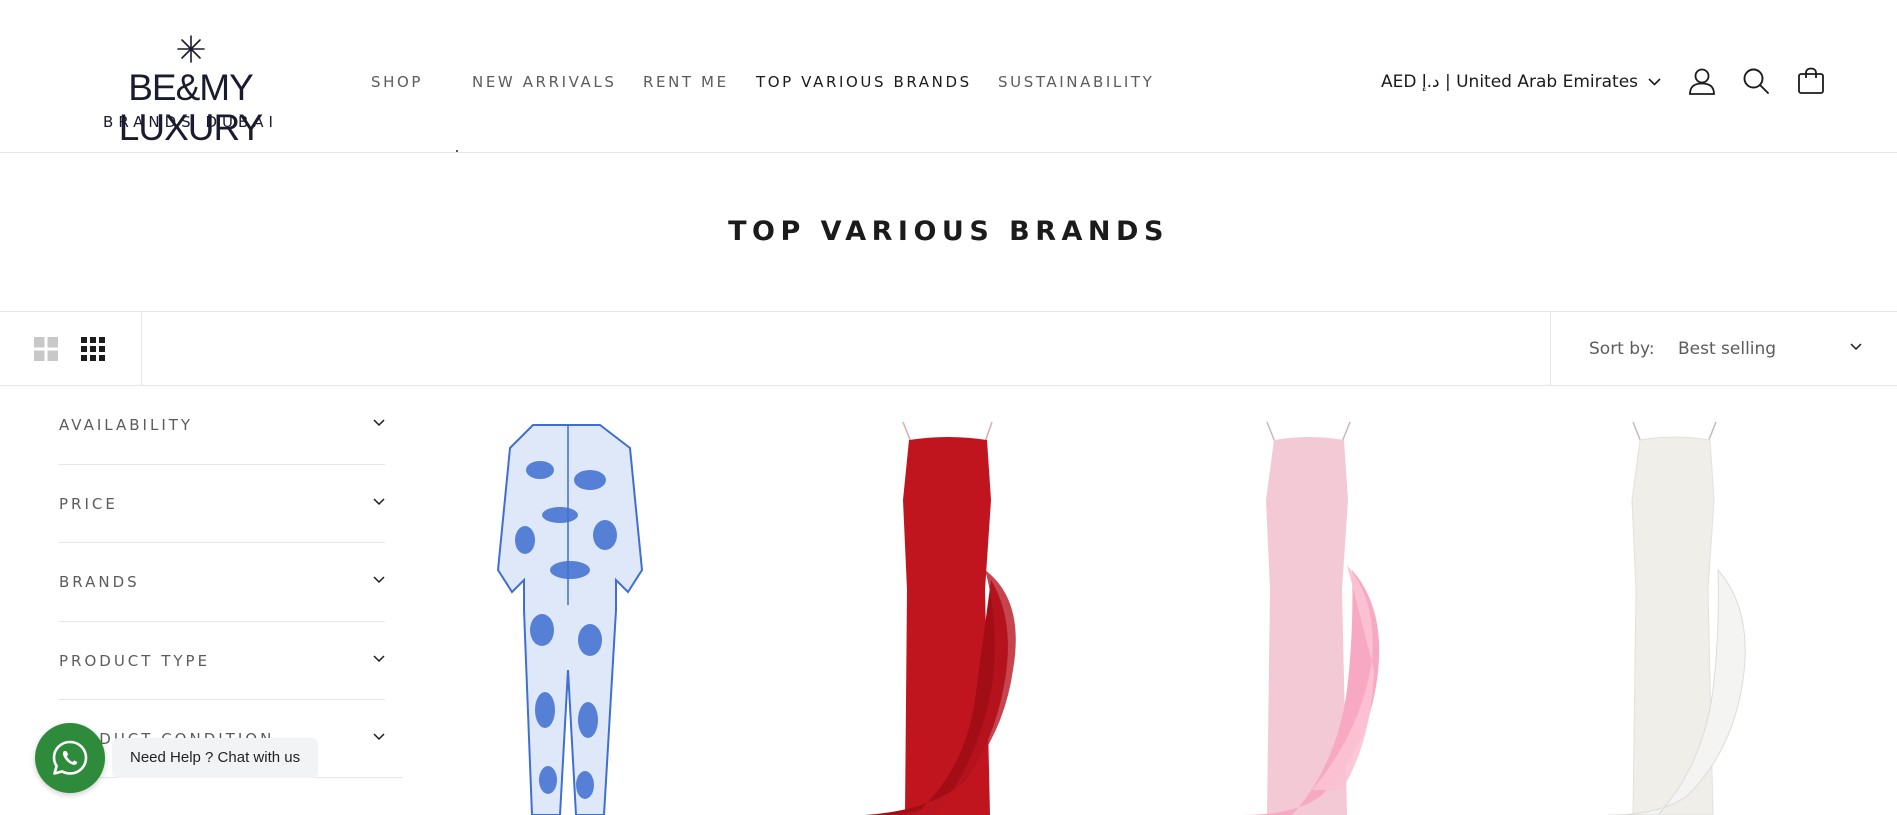  I want to click on filter-label: PRICE, so click(88, 503).